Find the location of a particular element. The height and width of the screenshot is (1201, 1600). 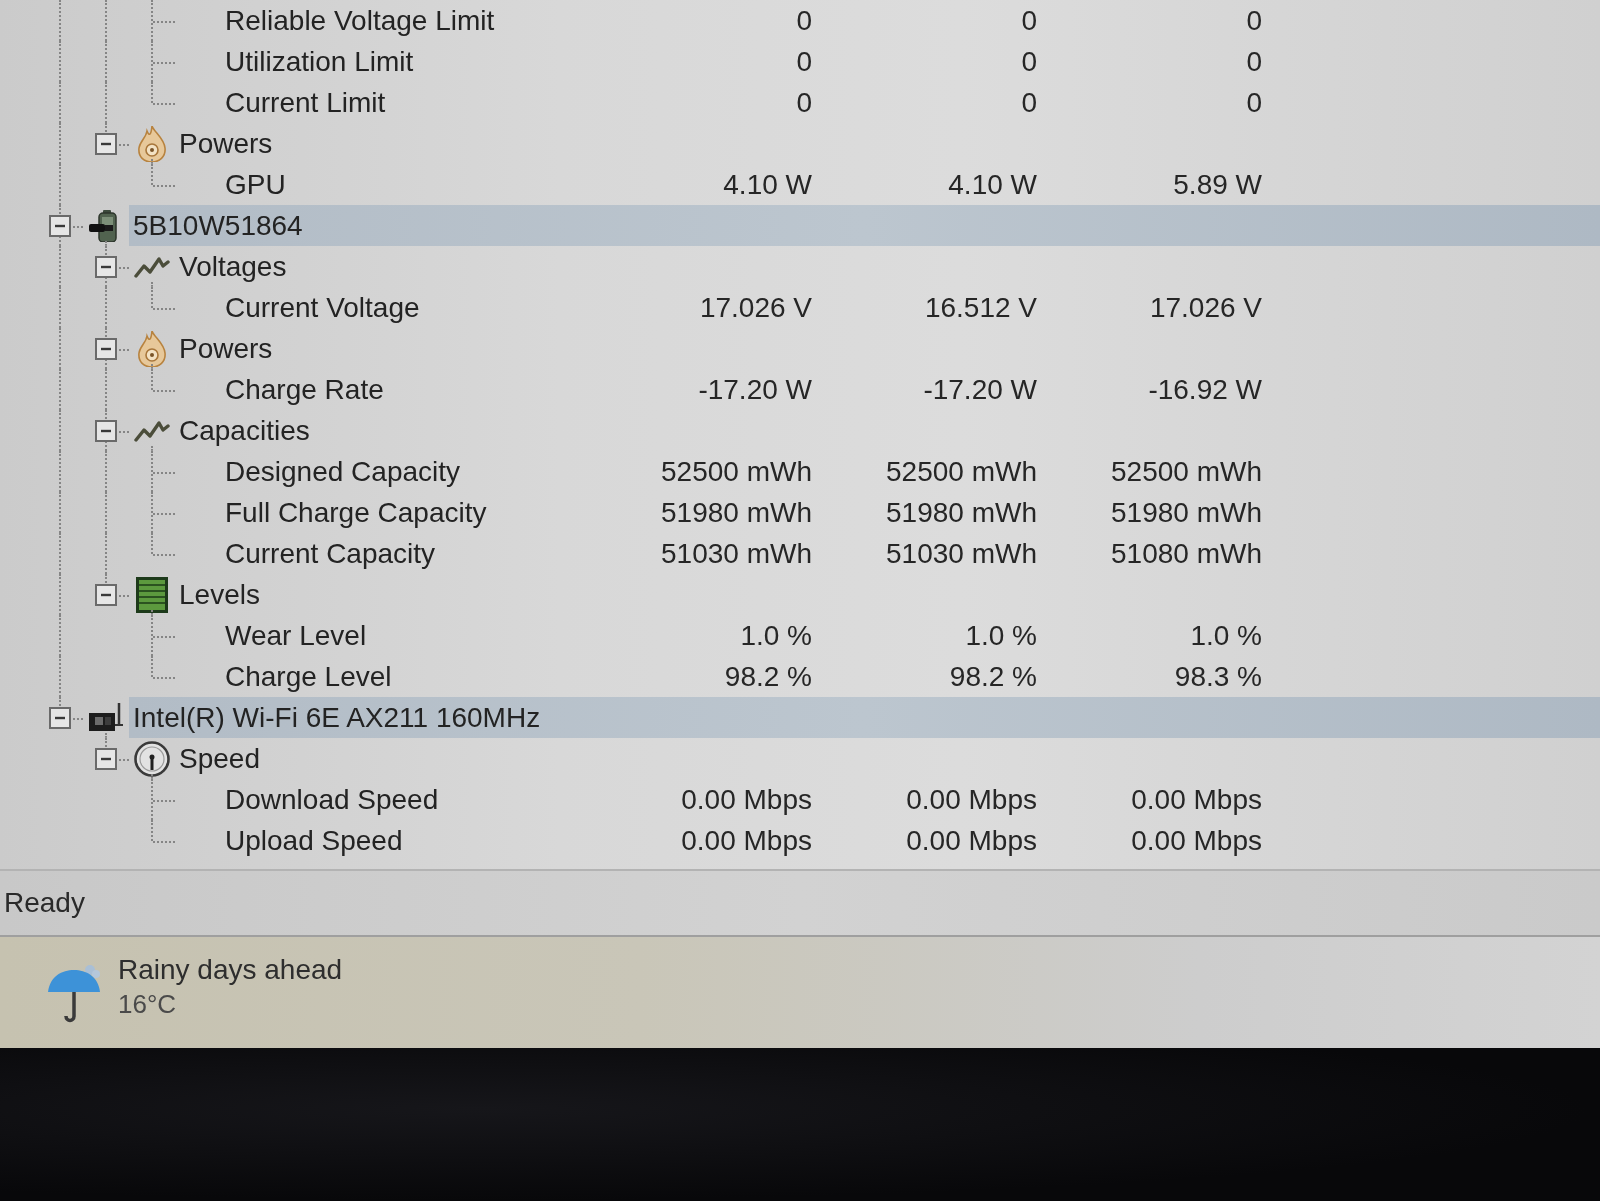

sensor-group-label: Speed is located at coordinates (219, 758).